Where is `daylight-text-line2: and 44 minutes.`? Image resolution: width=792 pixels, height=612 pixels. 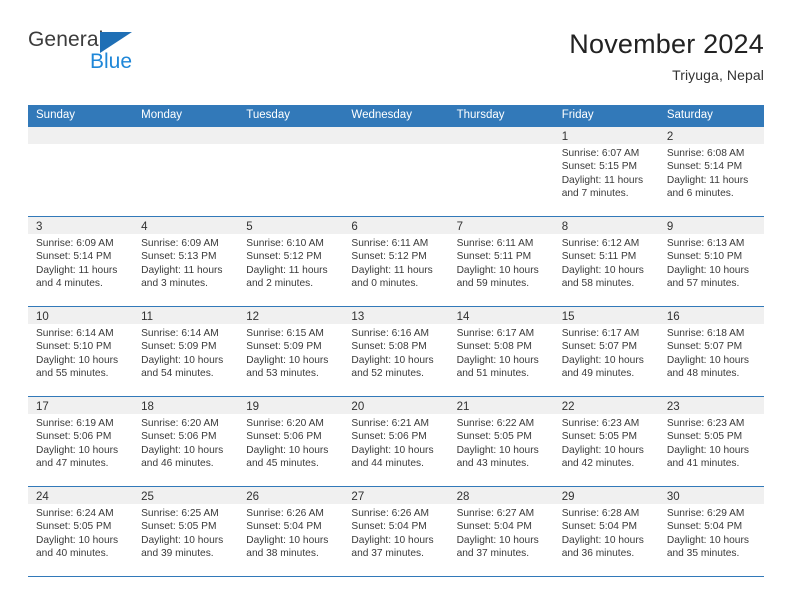 daylight-text-line2: and 44 minutes. is located at coordinates (387, 464).